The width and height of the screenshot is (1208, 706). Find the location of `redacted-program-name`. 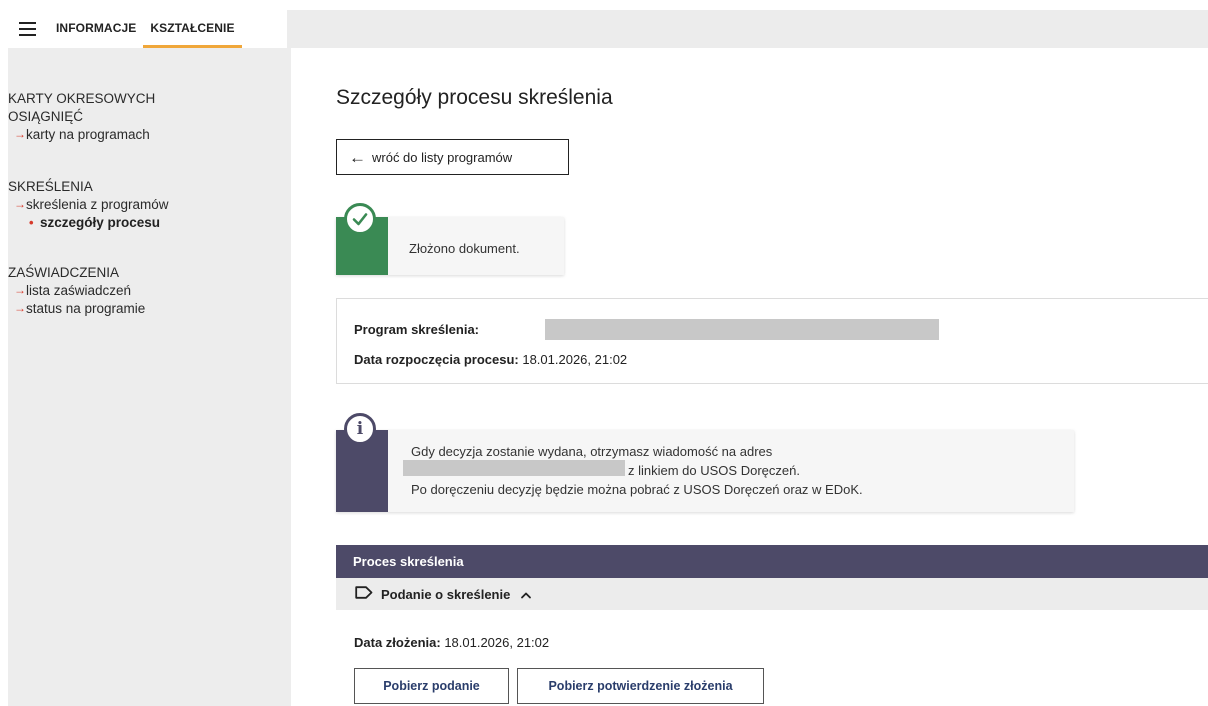

redacted-program-name is located at coordinates (742, 329).